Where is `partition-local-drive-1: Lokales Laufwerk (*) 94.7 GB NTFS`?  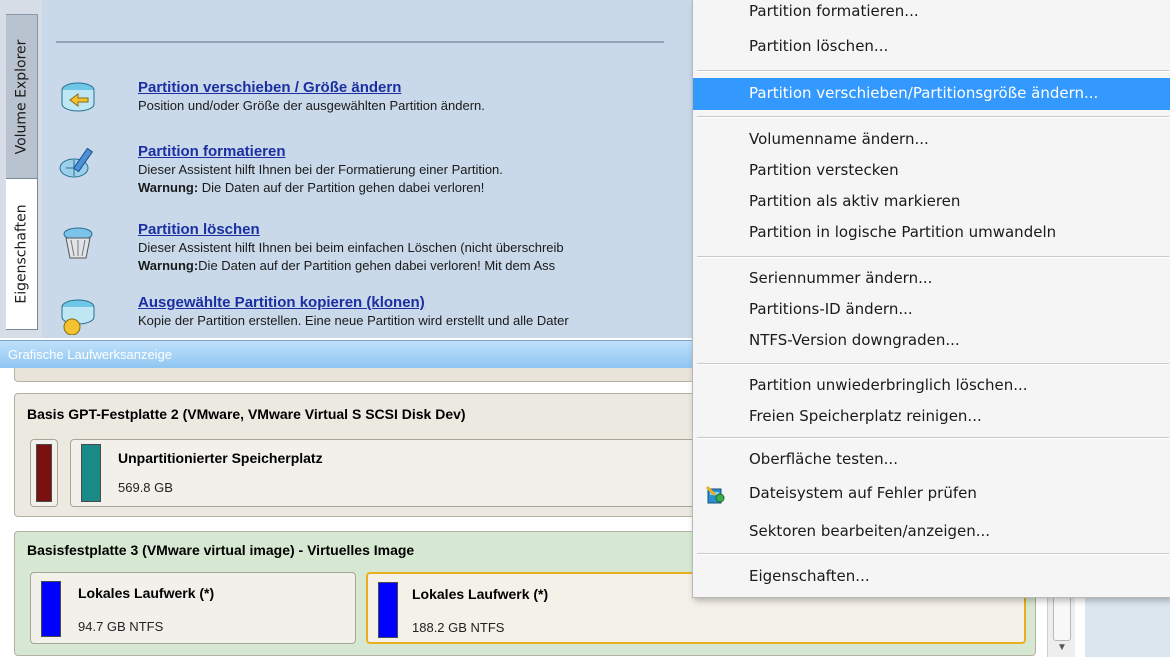
partition-local-drive-1: Lokales Laufwerk (*) 94.7 GB NTFS is located at coordinates (193, 608).